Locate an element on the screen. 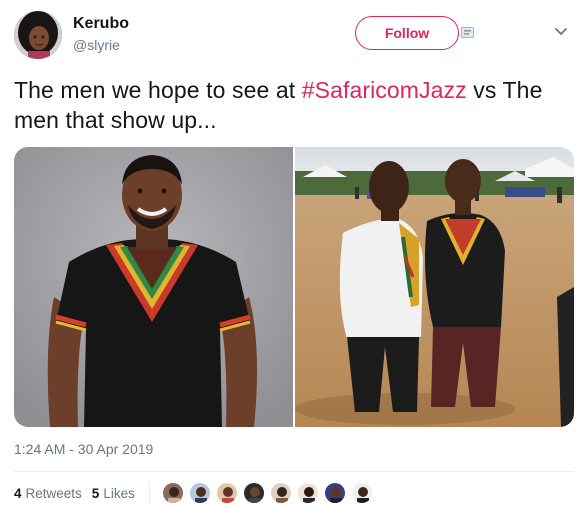 The width and height of the screenshot is (585, 506). retweets-label: Retweets is located at coordinates (53, 493).